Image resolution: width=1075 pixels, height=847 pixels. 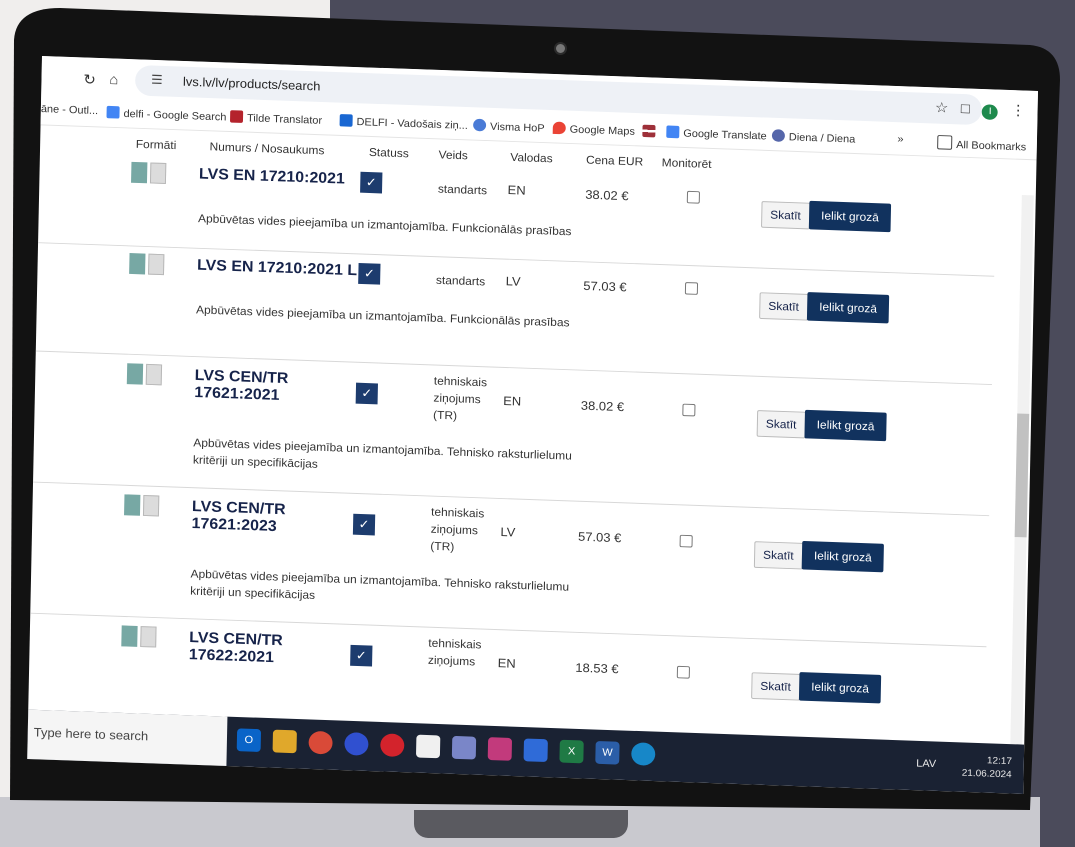 What do you see at coordinates (926, 764) in the screenshot?
I see `tray-language: LAV` at bounding box center [926, 764].